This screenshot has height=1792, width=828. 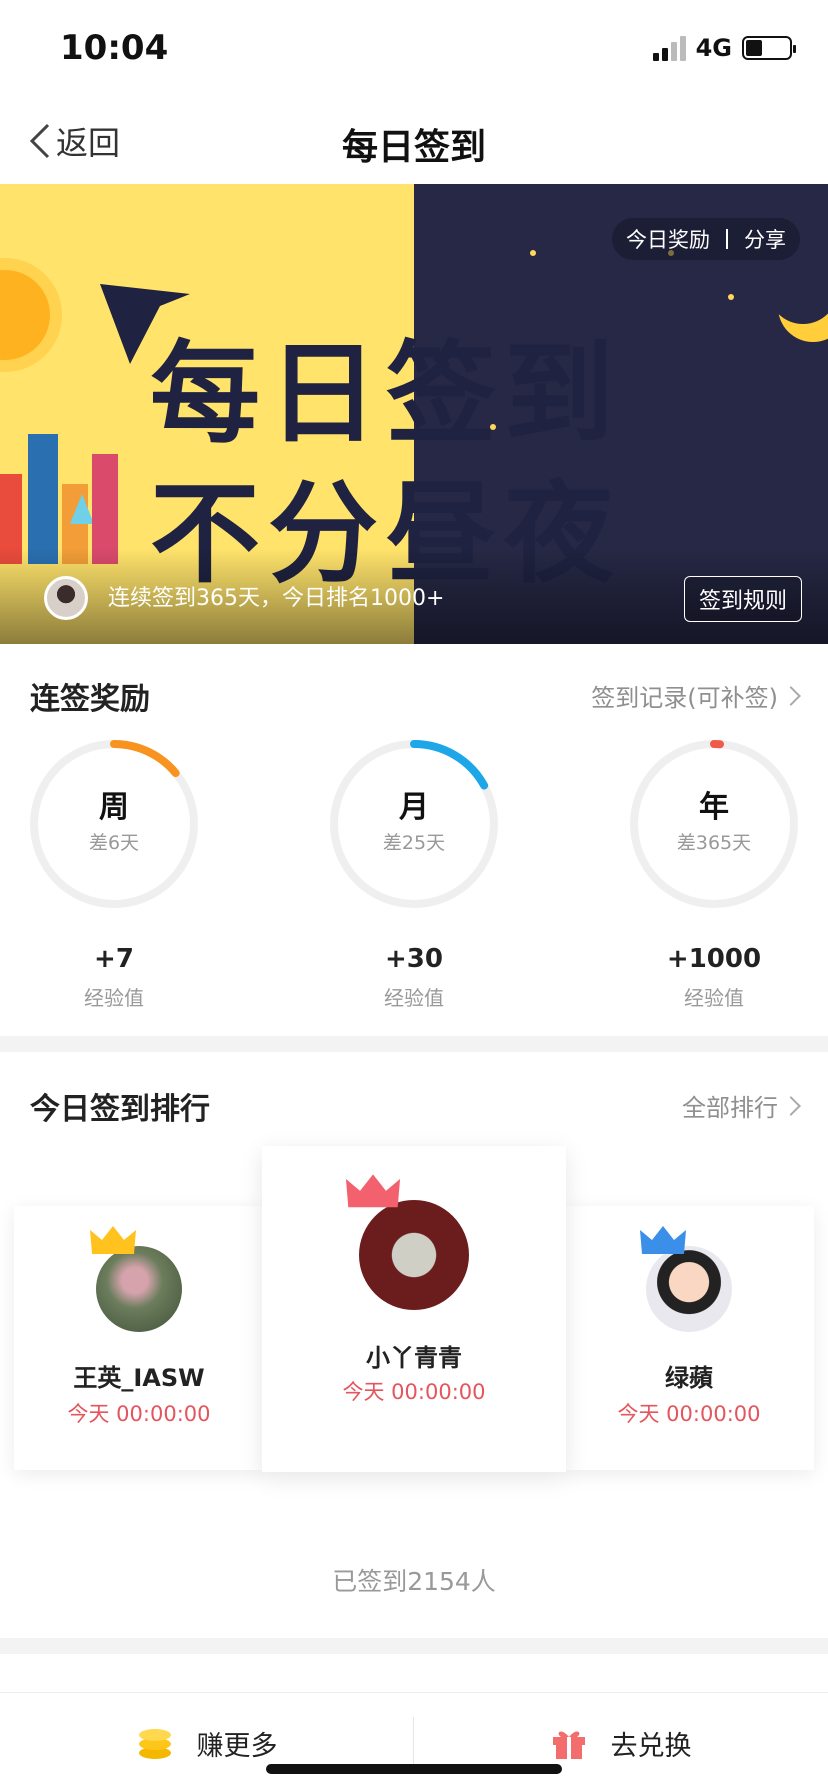 What do you see at coordinates (114, 843) in the screenshot?
I see `days-remaining: 差6天` at bounding box center [114, 843].